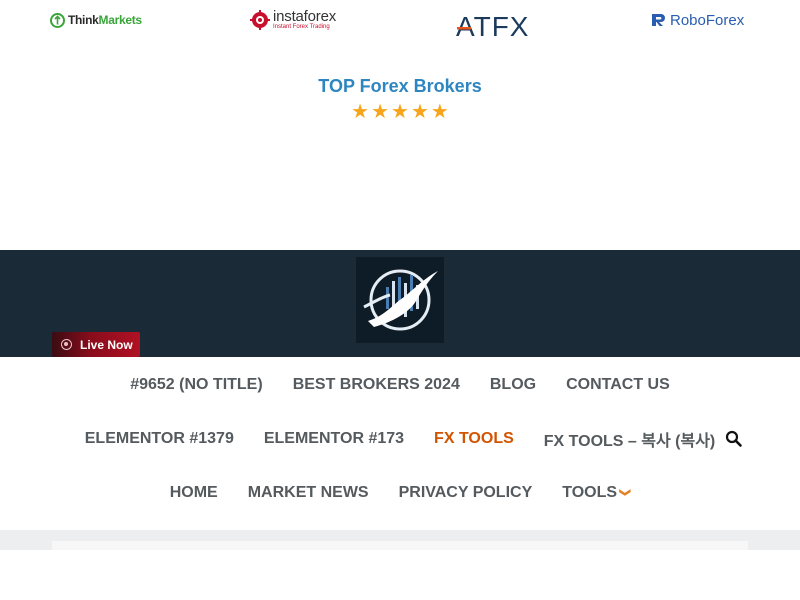  I want to click on instaforex-logo: instaforex Instant Forex Trading, so click(293, 20).